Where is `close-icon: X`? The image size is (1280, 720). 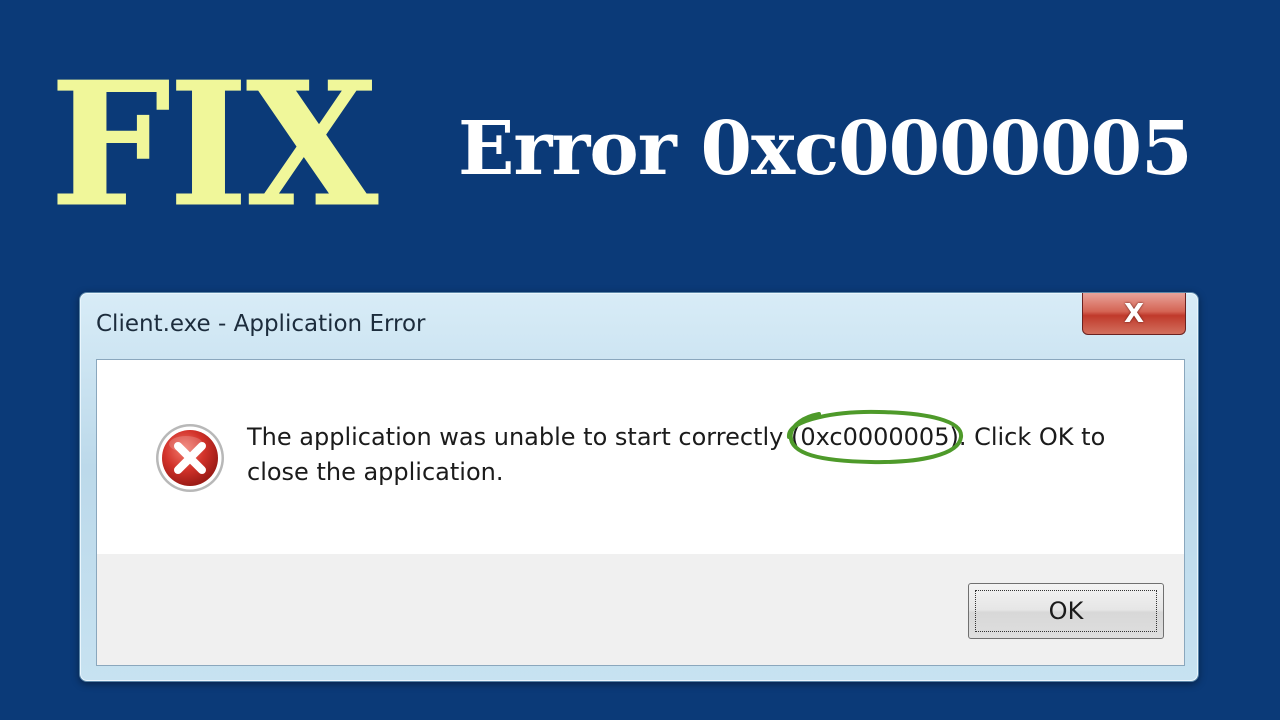 close-icon: X is located at coordinates (1134, 313).